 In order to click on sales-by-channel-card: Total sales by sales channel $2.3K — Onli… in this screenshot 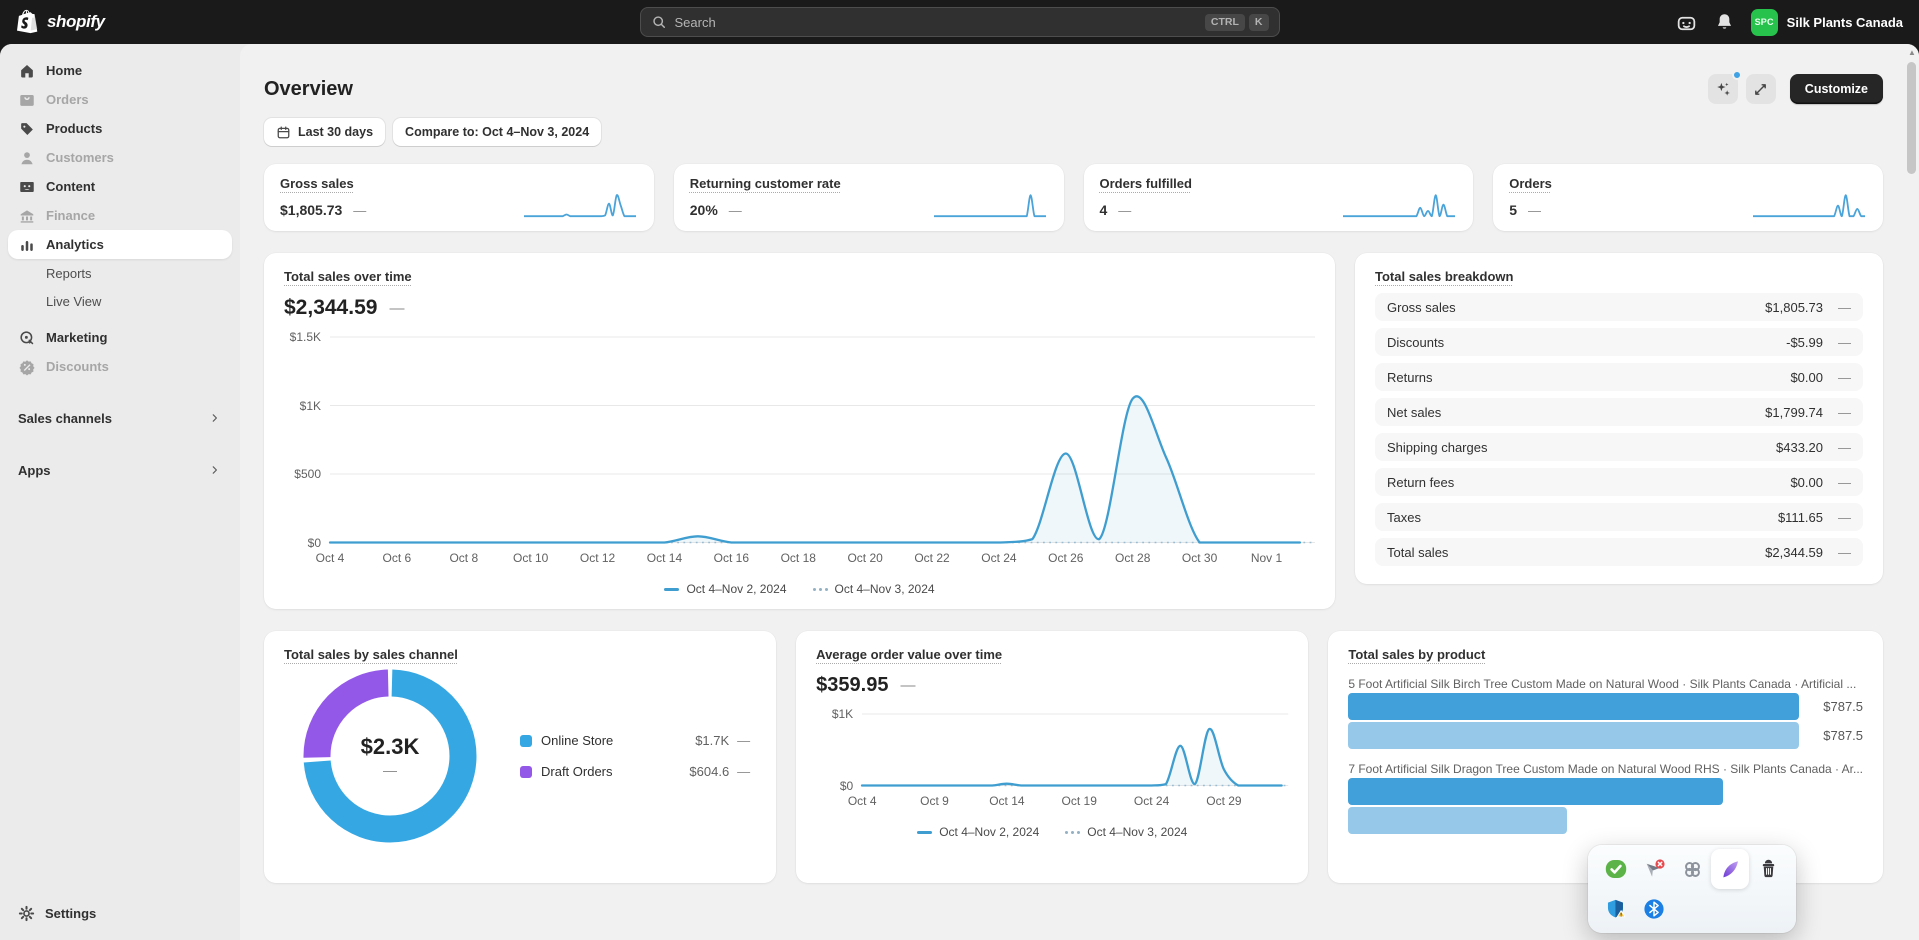, I will do `click(520, 757)`.